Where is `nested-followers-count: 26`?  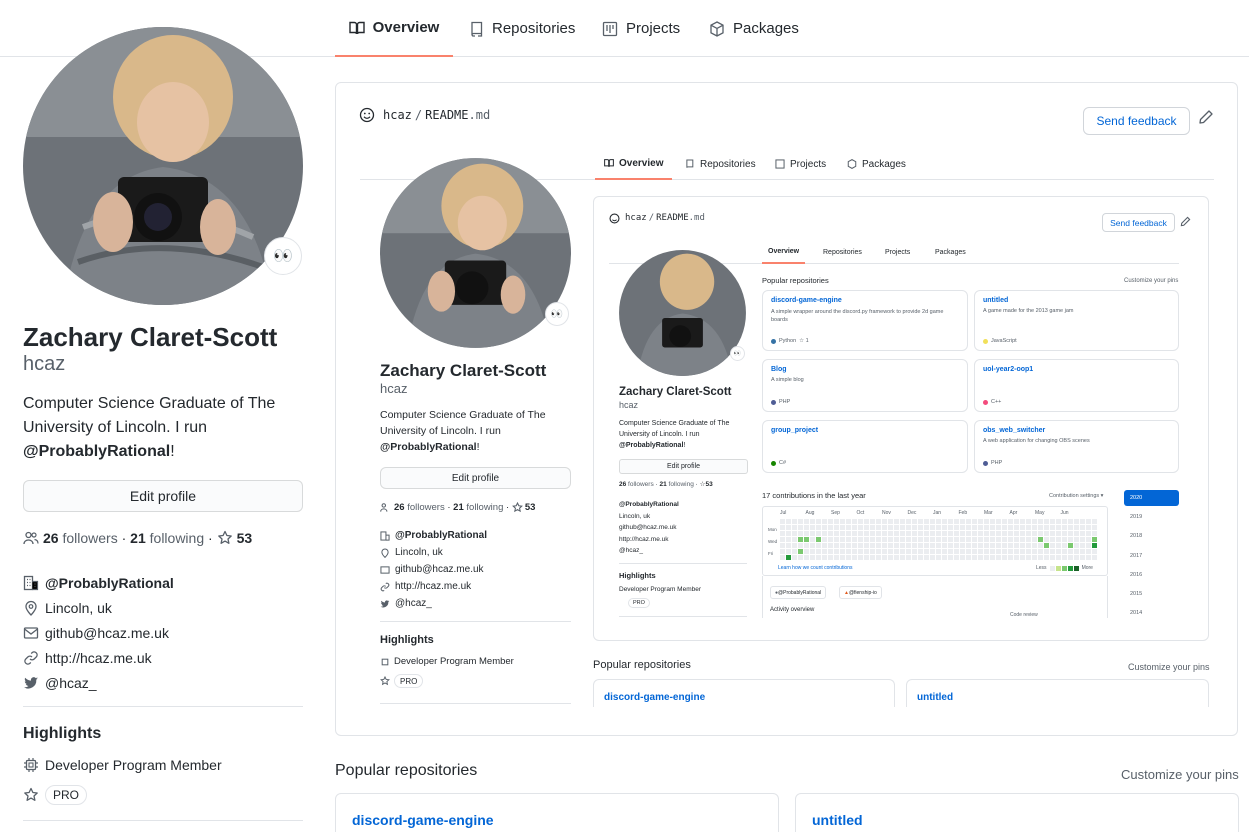
nested-followers-count: 26 is located at coordinates (399, 507).